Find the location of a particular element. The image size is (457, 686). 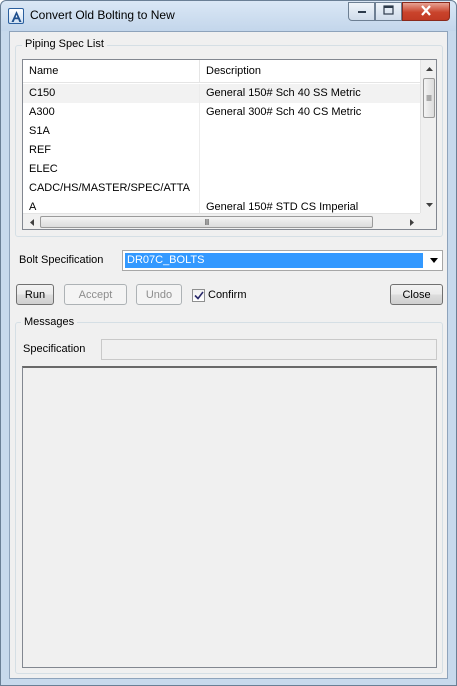

bolt-spec-combobox: DR07C_BOLTS is located at coordinates (282, 260).